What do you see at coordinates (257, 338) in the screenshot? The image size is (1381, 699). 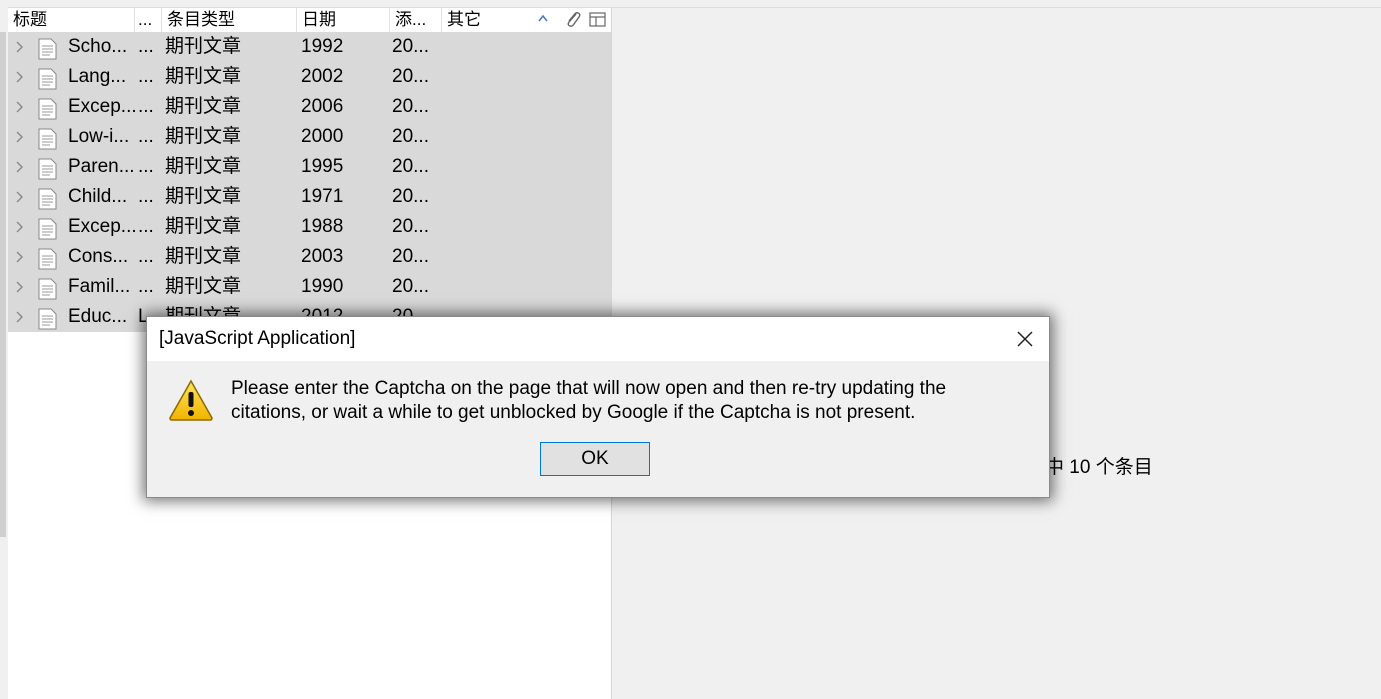 I see `dialog-title: [JavaScript Application]` at bounding box center [257, 338].